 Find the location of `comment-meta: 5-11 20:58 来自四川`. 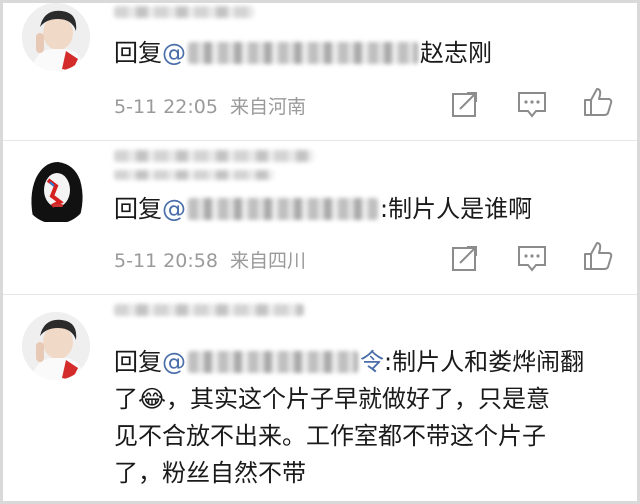

comment-meta: 5-11 20:58 来自四川 is located at coordinates (210, 259).